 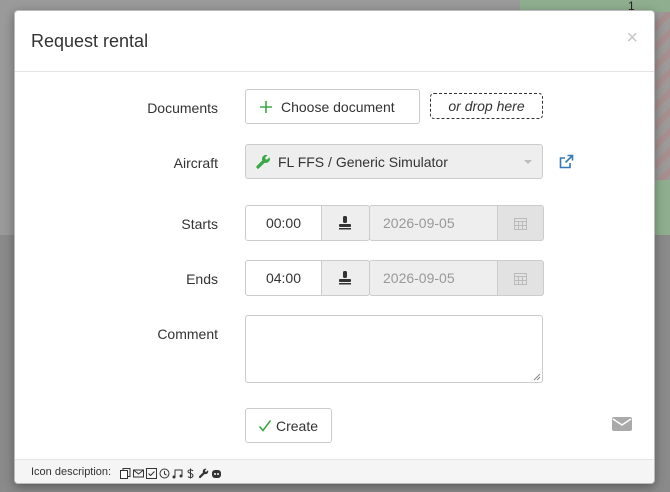 I want to click on aircraft-selected-value: FL FFS / Generic Simulator, so click(x=363, y=161).